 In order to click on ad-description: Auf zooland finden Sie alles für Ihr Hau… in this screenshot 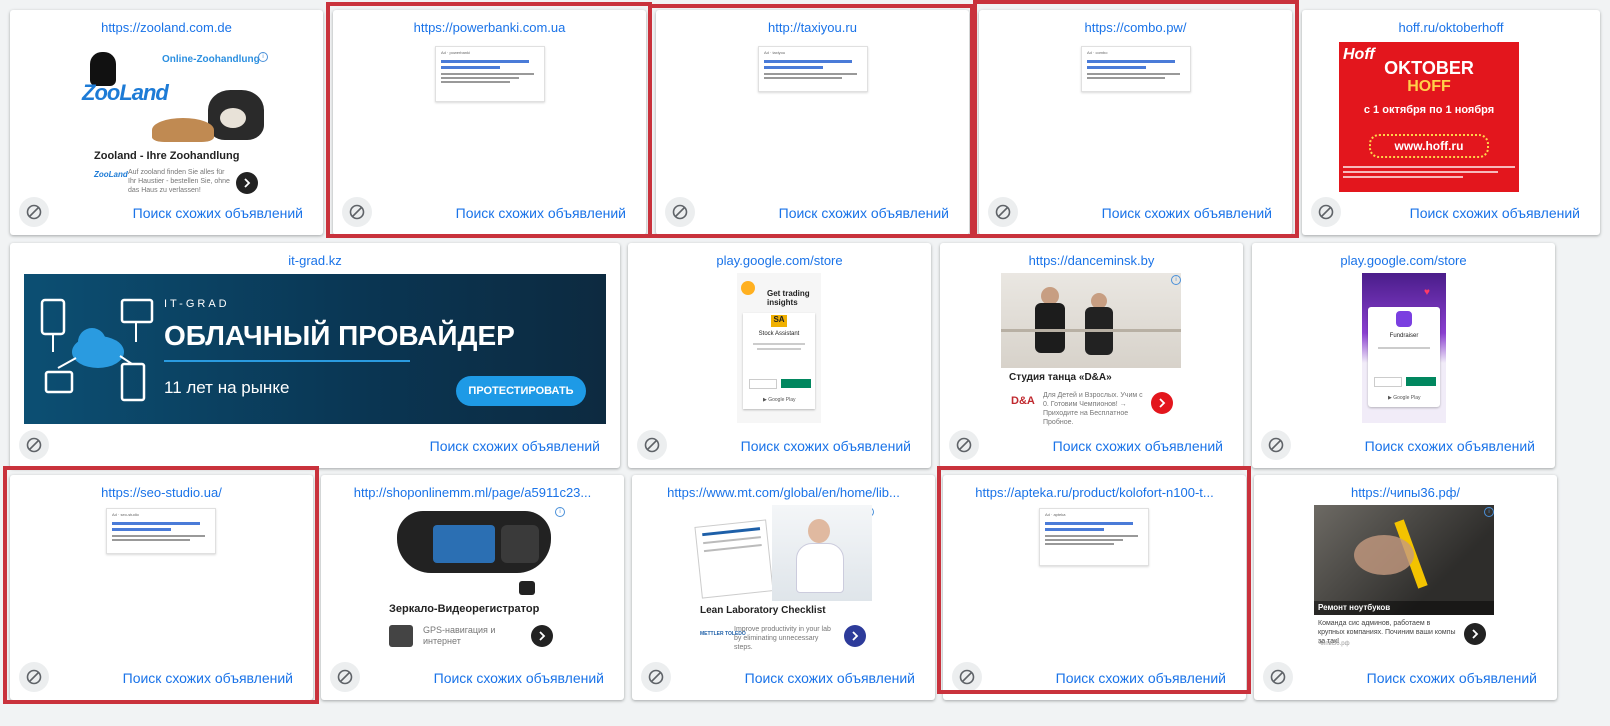, I will do `click(179, 181)`.